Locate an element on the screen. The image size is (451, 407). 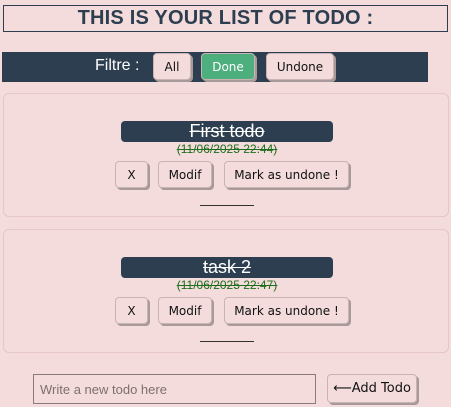
add-todo-button: ⟵Add Todo is located at coordinates (372, 388).